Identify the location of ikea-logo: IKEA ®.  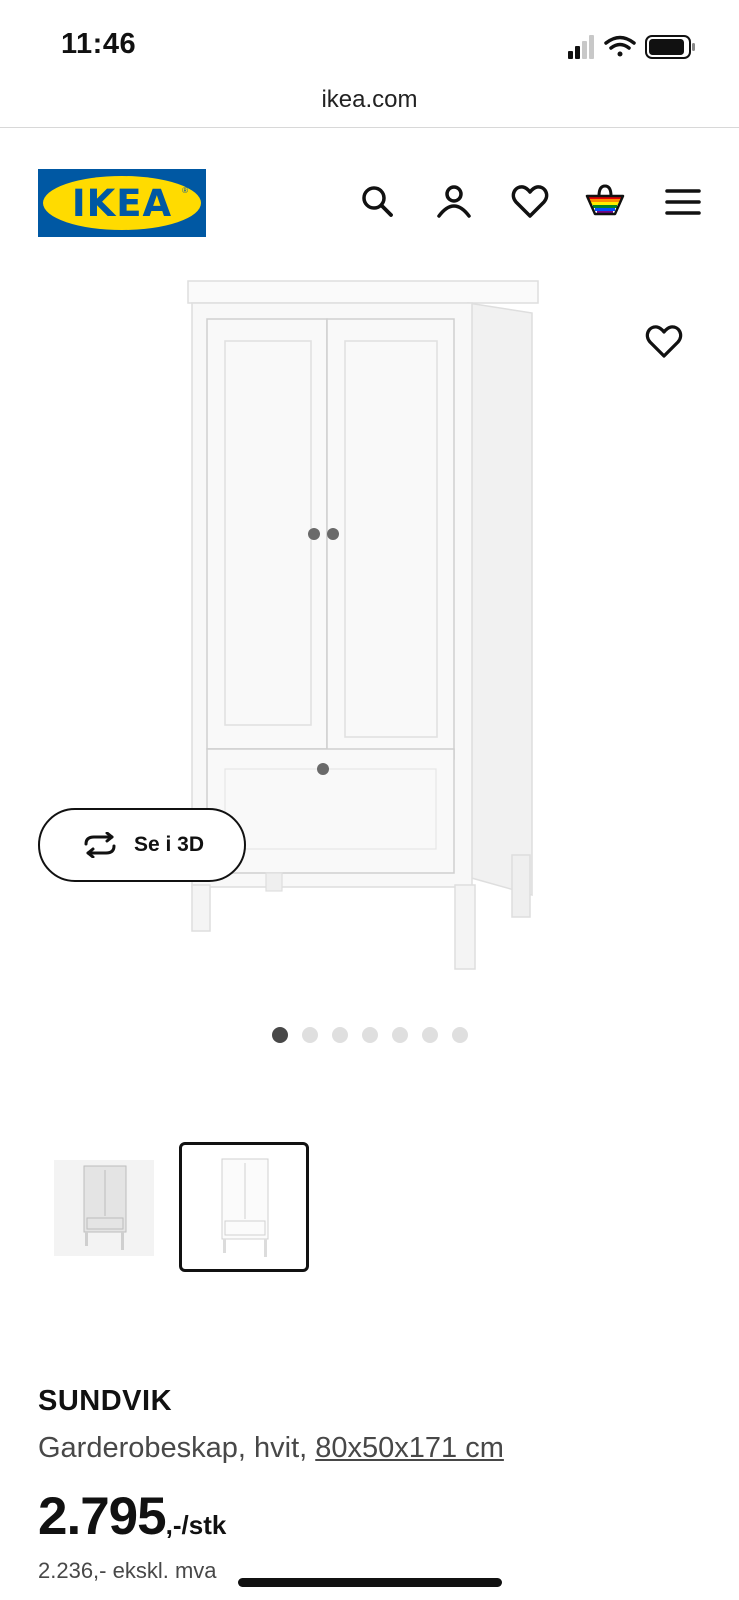
(122, 203).